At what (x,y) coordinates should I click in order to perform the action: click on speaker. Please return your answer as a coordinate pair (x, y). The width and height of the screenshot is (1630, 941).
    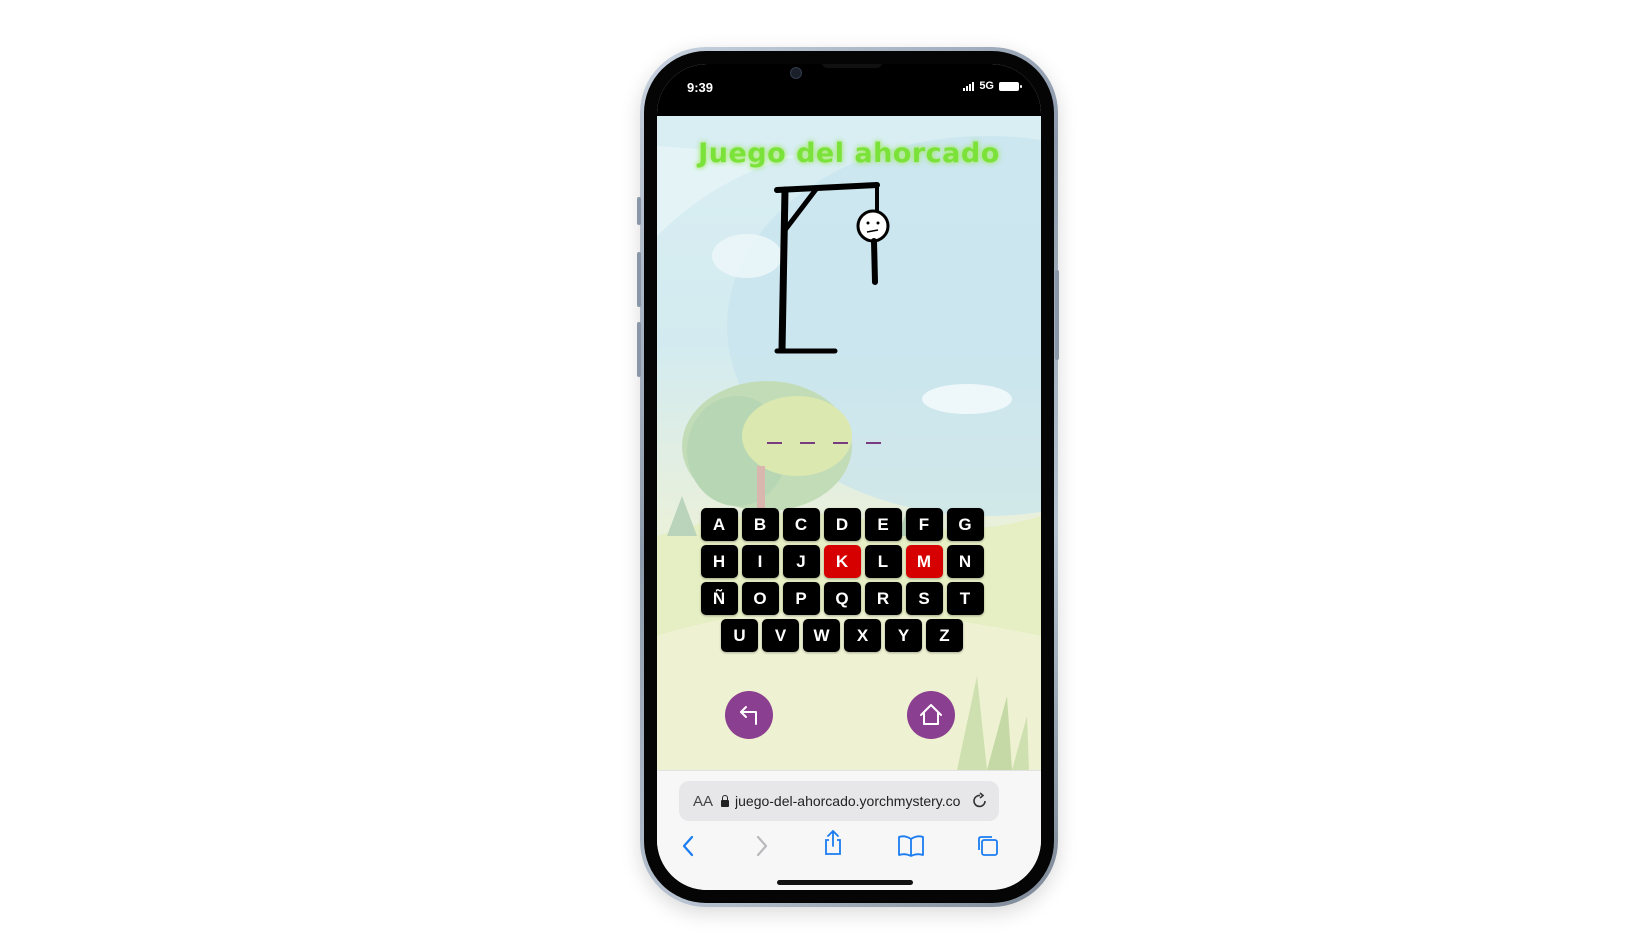
    Looking at the image, I should click on (852, 66).